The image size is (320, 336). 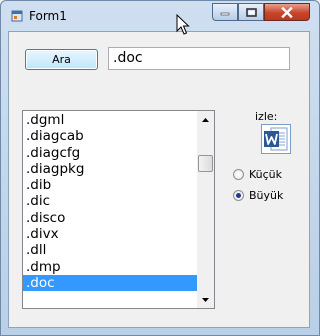 I want to click on scroll-down-button, so click(x=205, y=299).